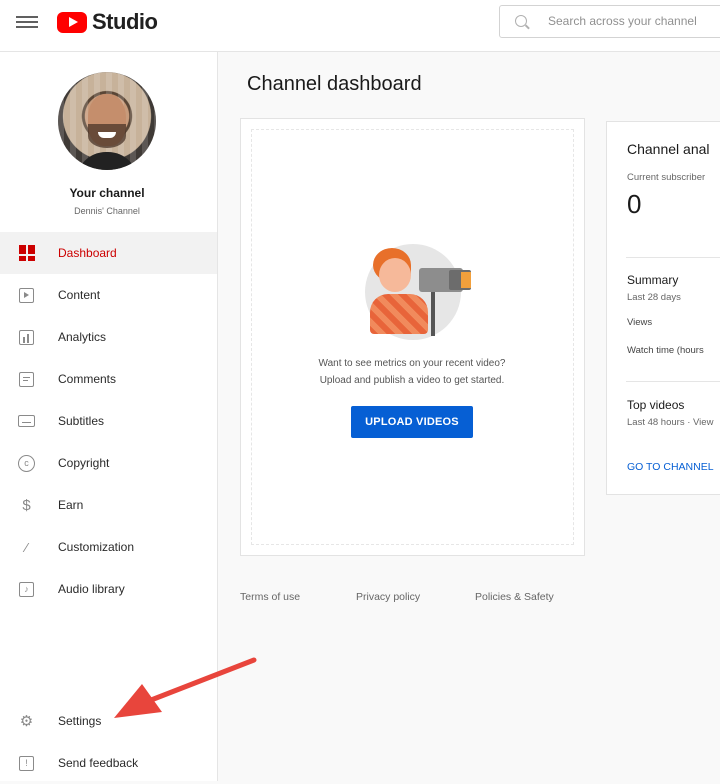 Image resolution: width=720 pixels, height=784 pixels. What do you see at coordinates (26, 421) in the screenshot?
I see `subtitles-icon` at bounding box center [26, 421].